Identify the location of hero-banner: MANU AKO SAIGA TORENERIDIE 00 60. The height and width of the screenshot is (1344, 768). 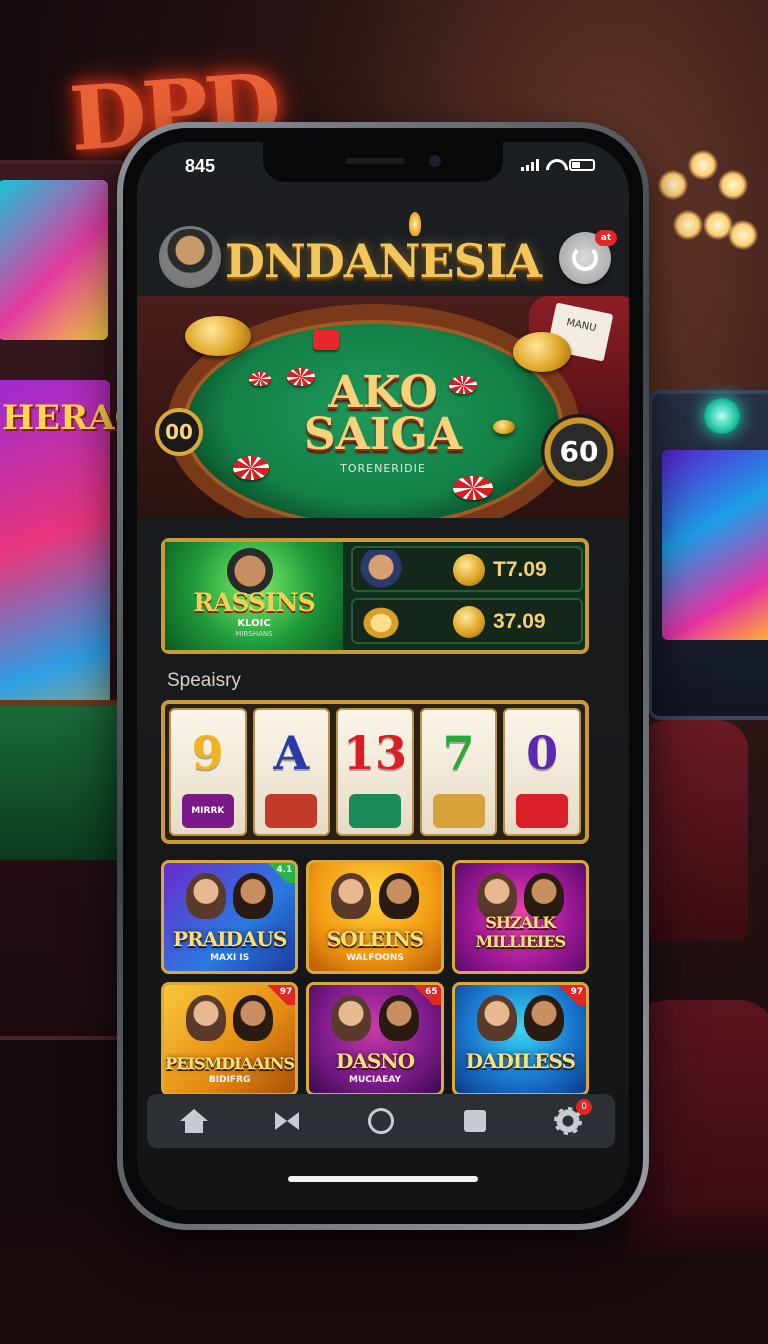
(383, 407).